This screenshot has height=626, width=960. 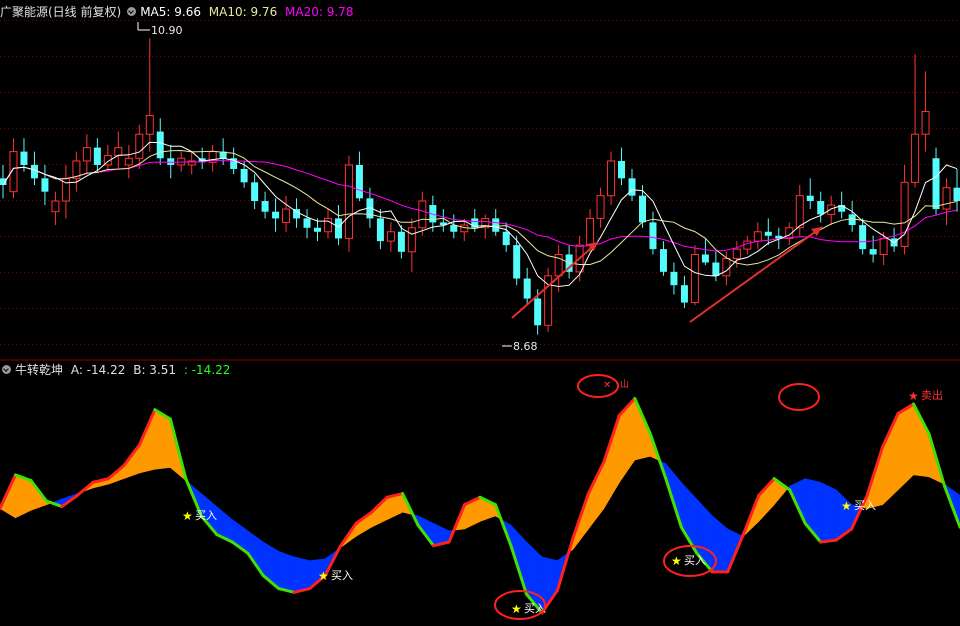 I want to click on sell-signal: ★ 卖出, so click(x=925, y=395).